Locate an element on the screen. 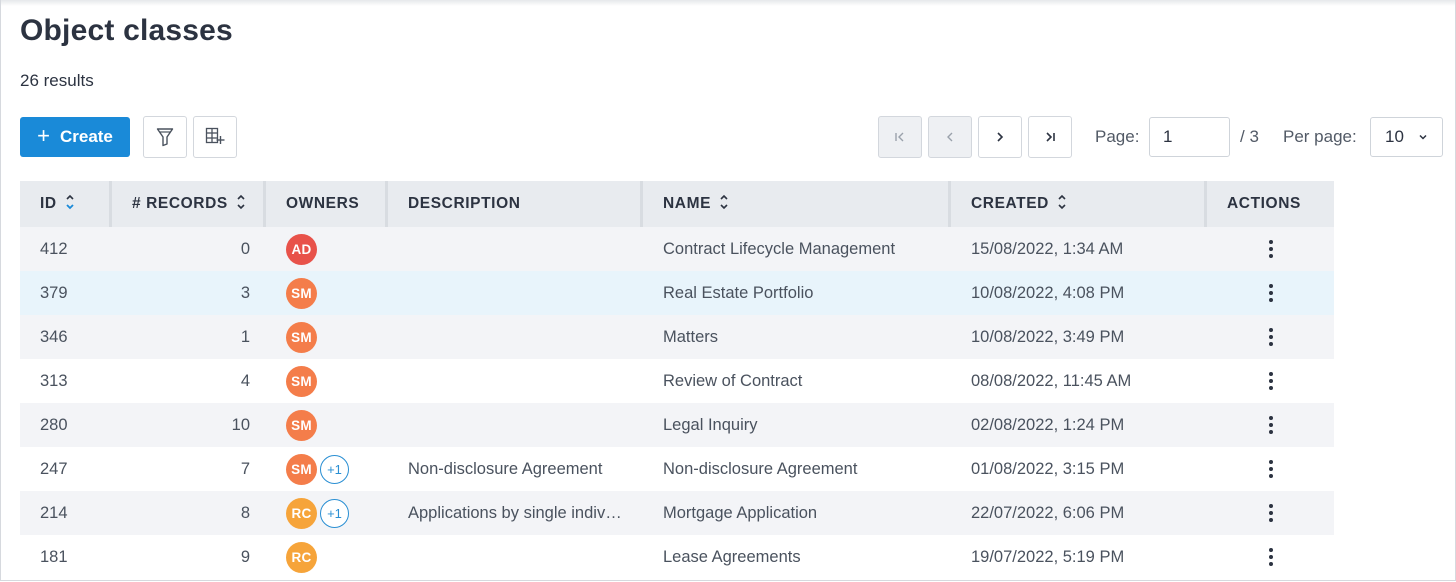  per-page-value: 10 is located at coordinates (1394, 136).